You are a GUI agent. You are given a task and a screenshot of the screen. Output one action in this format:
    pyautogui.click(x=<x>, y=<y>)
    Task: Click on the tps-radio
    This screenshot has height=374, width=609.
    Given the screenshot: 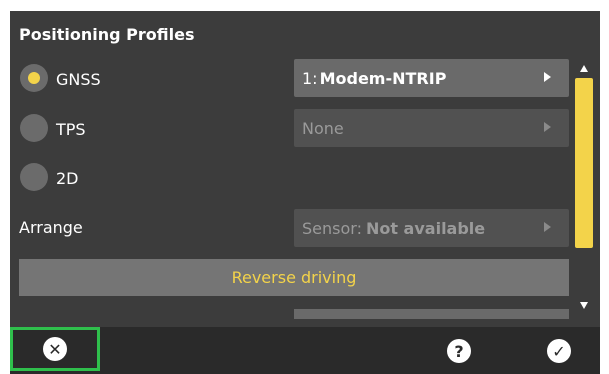 What is the action you would take?
    pyautogui.click(x=34, y=128)
    